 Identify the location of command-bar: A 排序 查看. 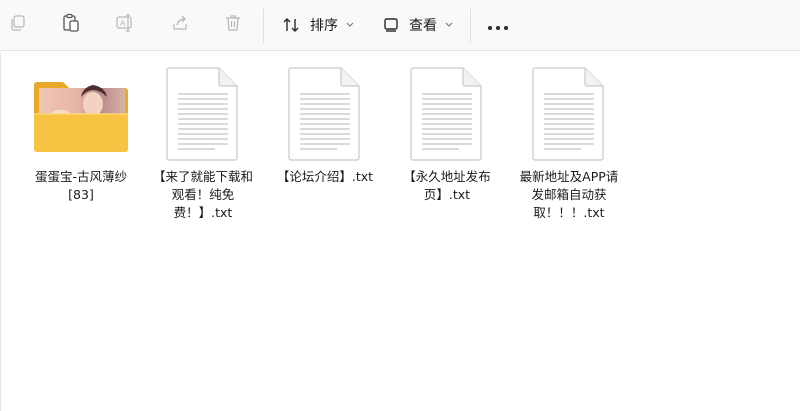
(400, 25).